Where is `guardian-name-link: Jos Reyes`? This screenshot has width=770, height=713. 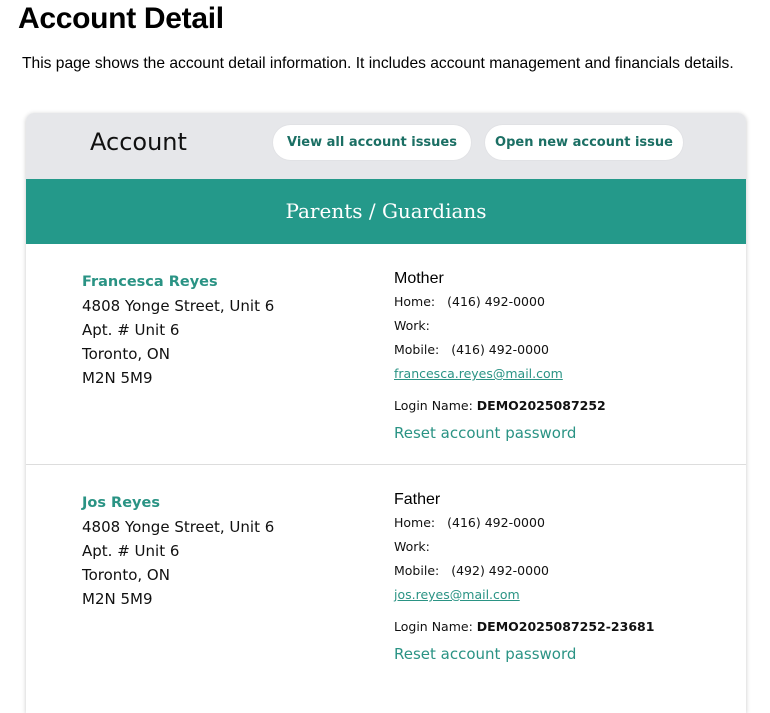 guardian-name-link: Jos Reyes is located at coordinates (222, 503).